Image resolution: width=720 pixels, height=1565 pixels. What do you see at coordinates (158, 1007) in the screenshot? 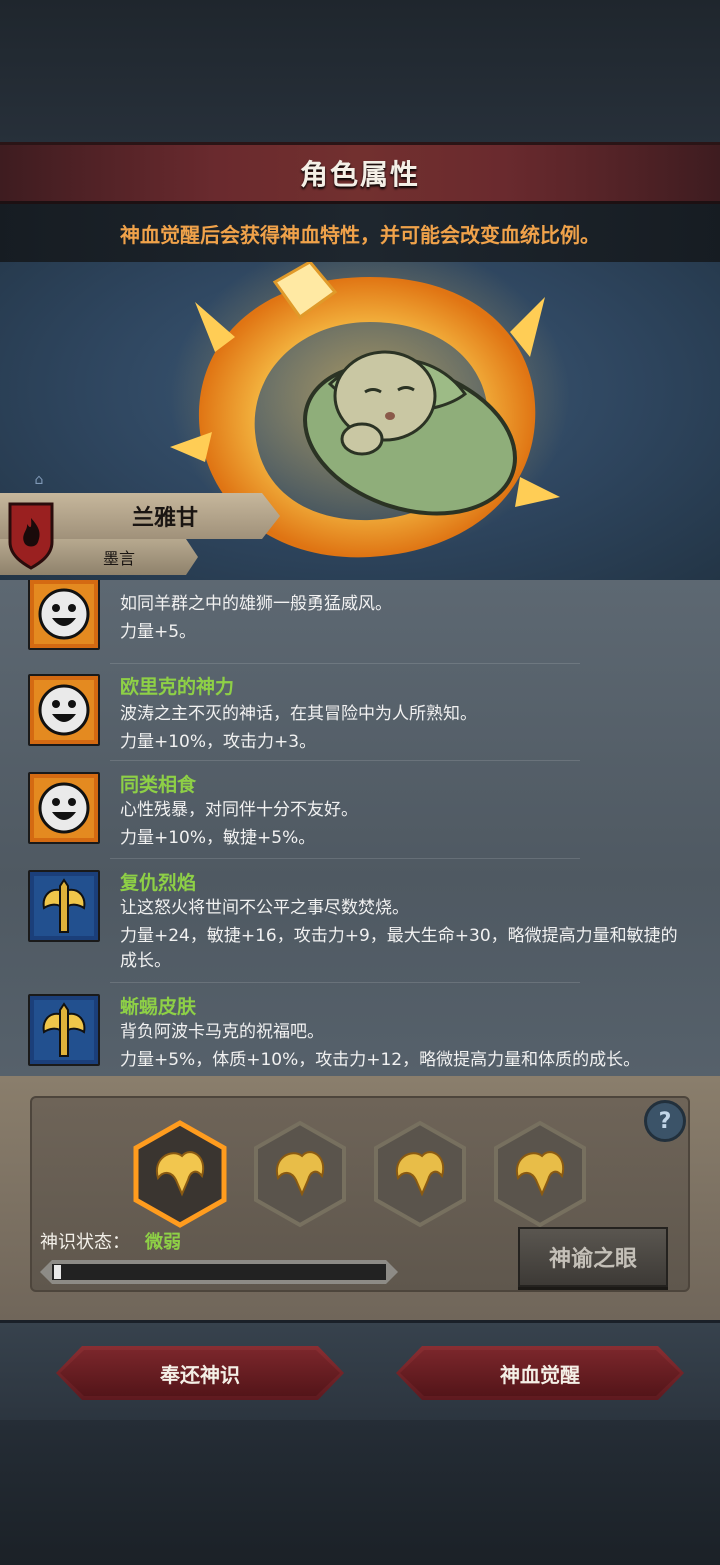
I see `trait-name: 蜥蜴皮肤` at bounding box center [158, 1007].